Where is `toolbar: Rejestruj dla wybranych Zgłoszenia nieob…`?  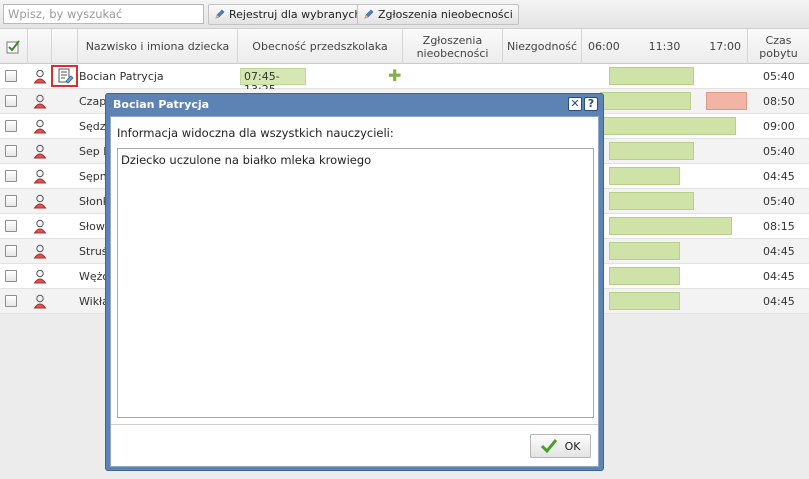
toolbar: Rejestruj dla wybranych Zgłoszenia nieob… is located at coordinates (404, 14).